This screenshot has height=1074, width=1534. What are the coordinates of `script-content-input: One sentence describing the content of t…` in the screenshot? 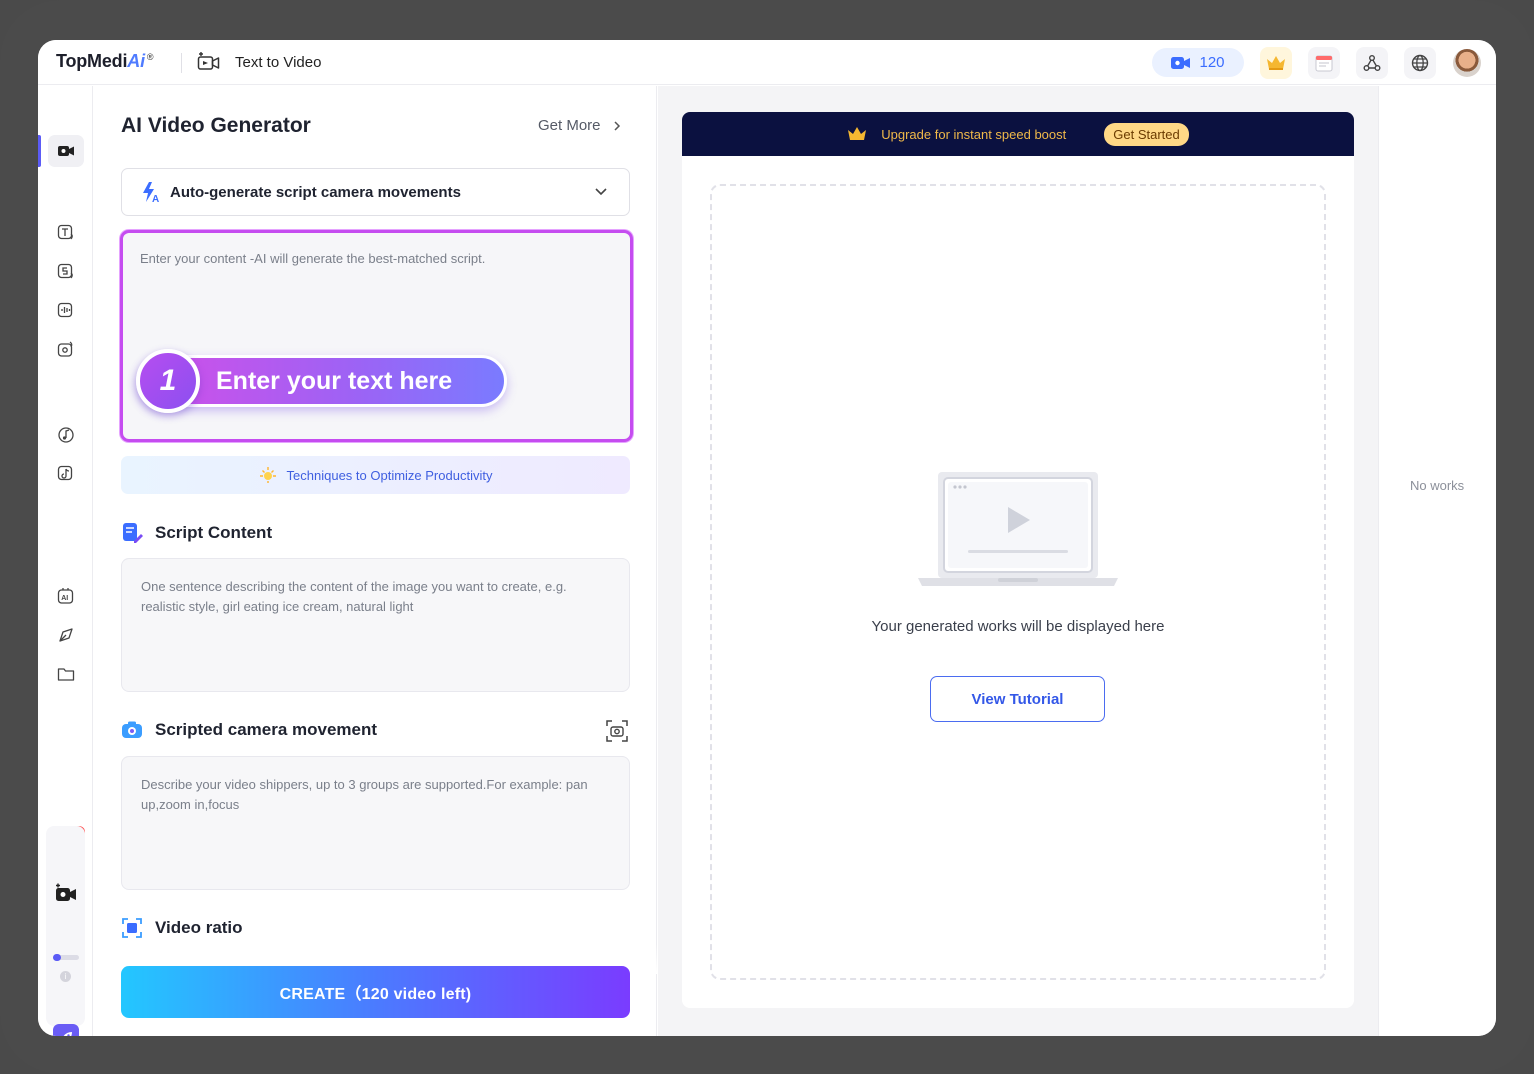 It's located at (375, 625).